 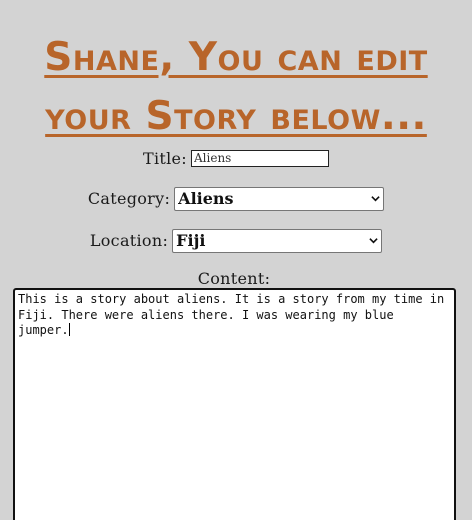 What do you see at coordinates (277, 240) in the screenshot?
I see `location-select: Fiji` at bounding box center [277, 240].